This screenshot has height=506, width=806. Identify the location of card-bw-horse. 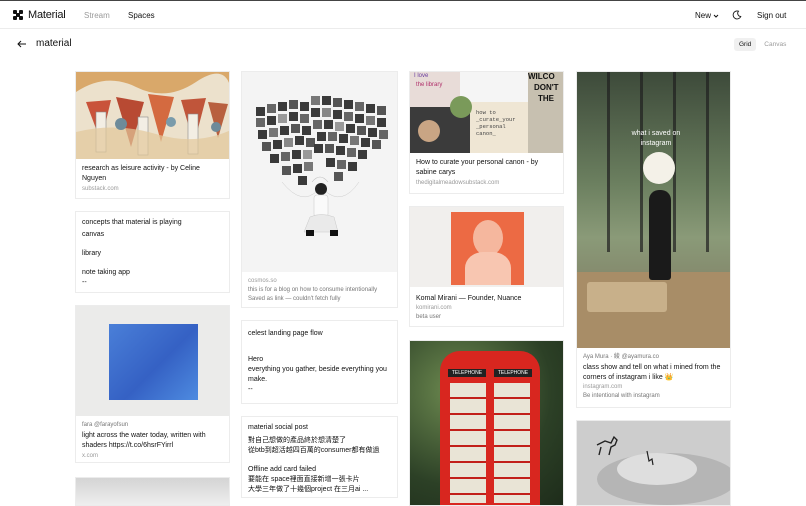
(653, 463).